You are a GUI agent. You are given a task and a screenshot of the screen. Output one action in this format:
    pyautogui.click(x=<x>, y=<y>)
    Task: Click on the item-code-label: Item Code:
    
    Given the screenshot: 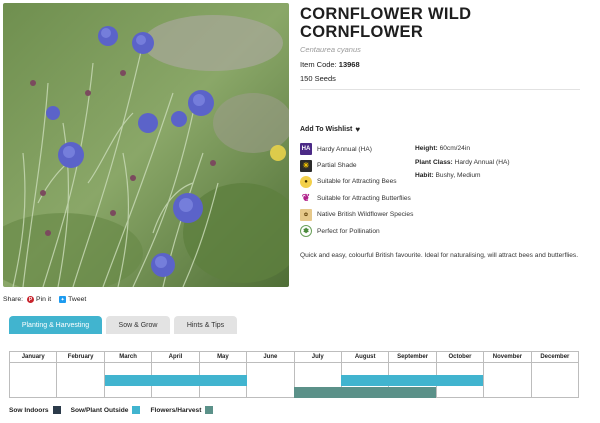 What is the action you would take?
    pyautogui.click(x=318, y=64)
    